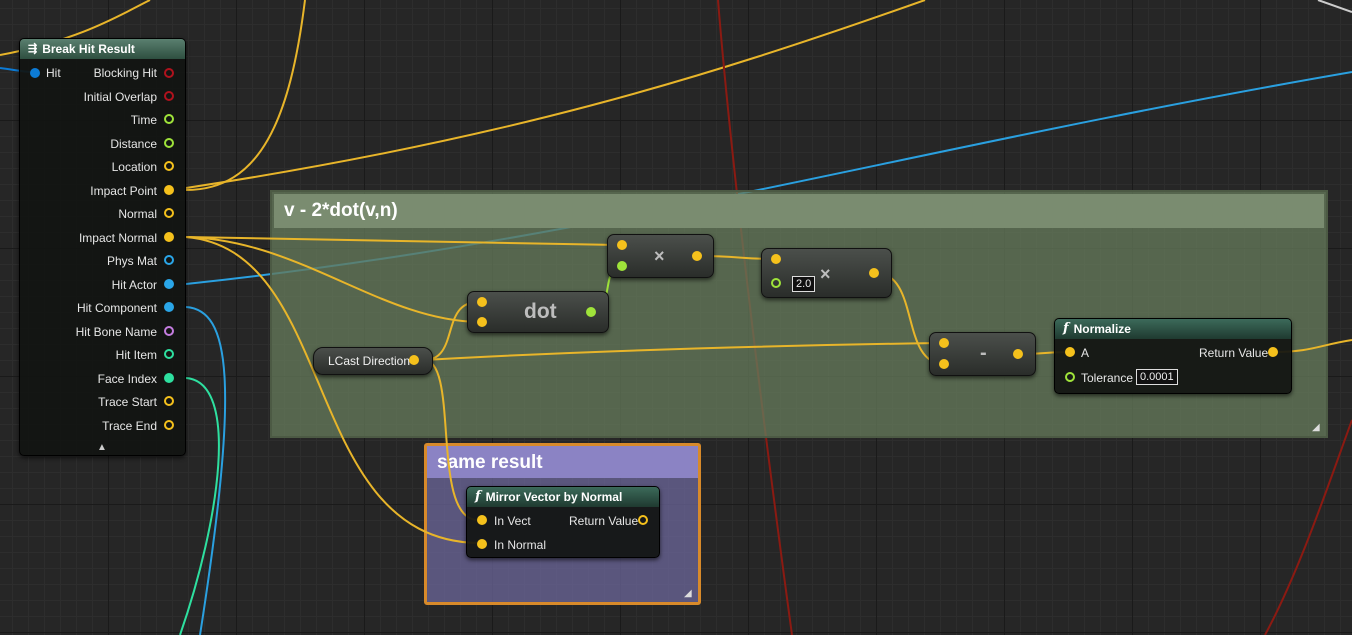 The width and height of the screenshot is (1352, 635). What do you see at coordinates (776, 259) in the screenshot?
I see `multiply-2-input-a-pin` at bounding box center [776, 259].